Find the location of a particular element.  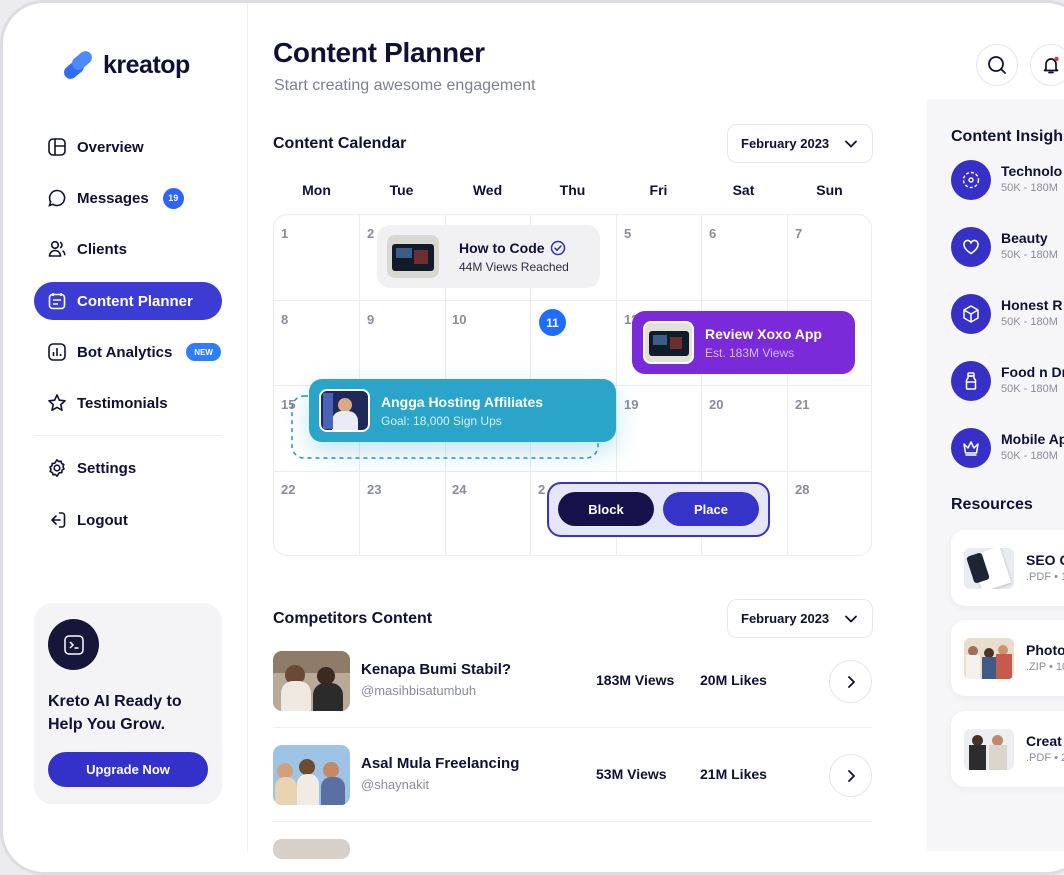

grid-line is located at coordinates (572, 471).